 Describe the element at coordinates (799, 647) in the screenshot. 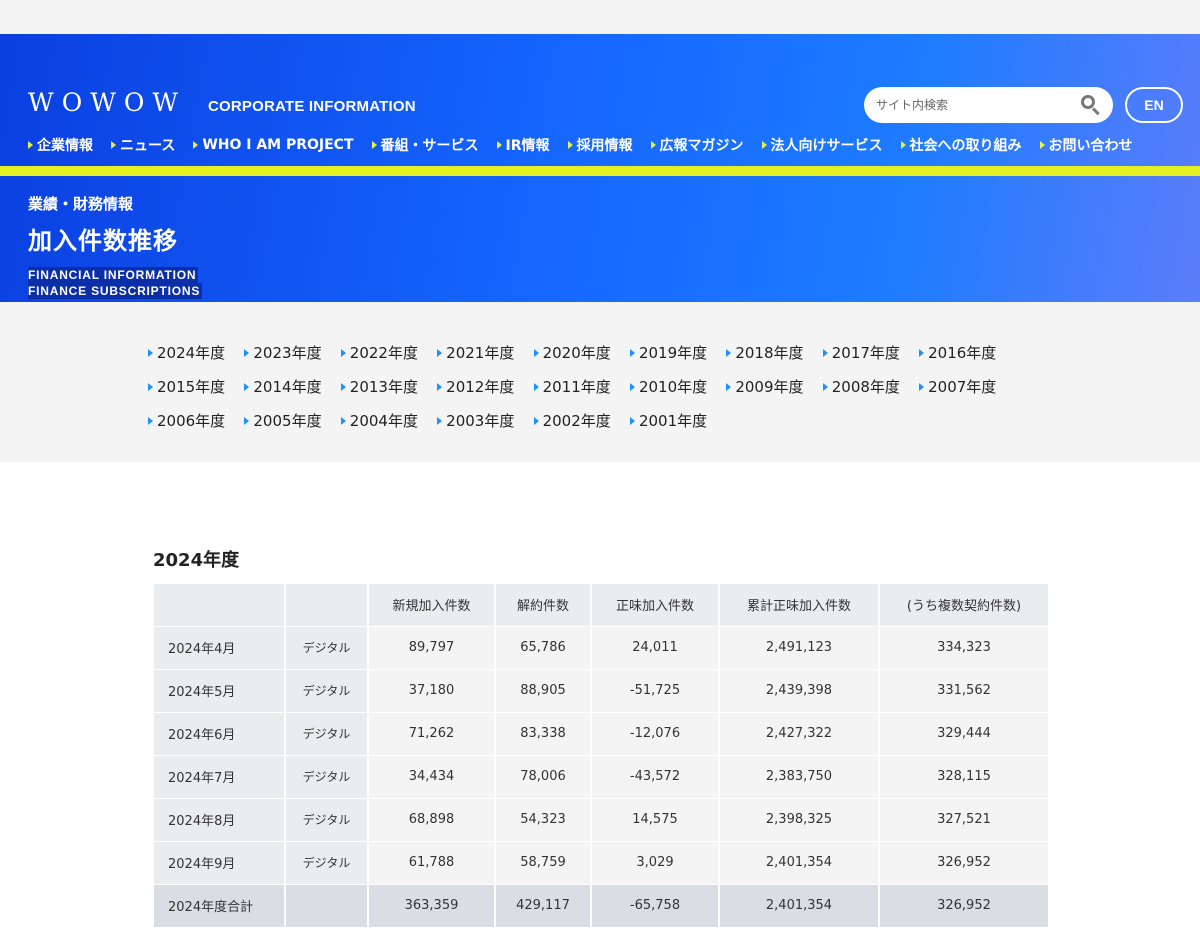

I see `cell-cum: 2,491,123` at that location.